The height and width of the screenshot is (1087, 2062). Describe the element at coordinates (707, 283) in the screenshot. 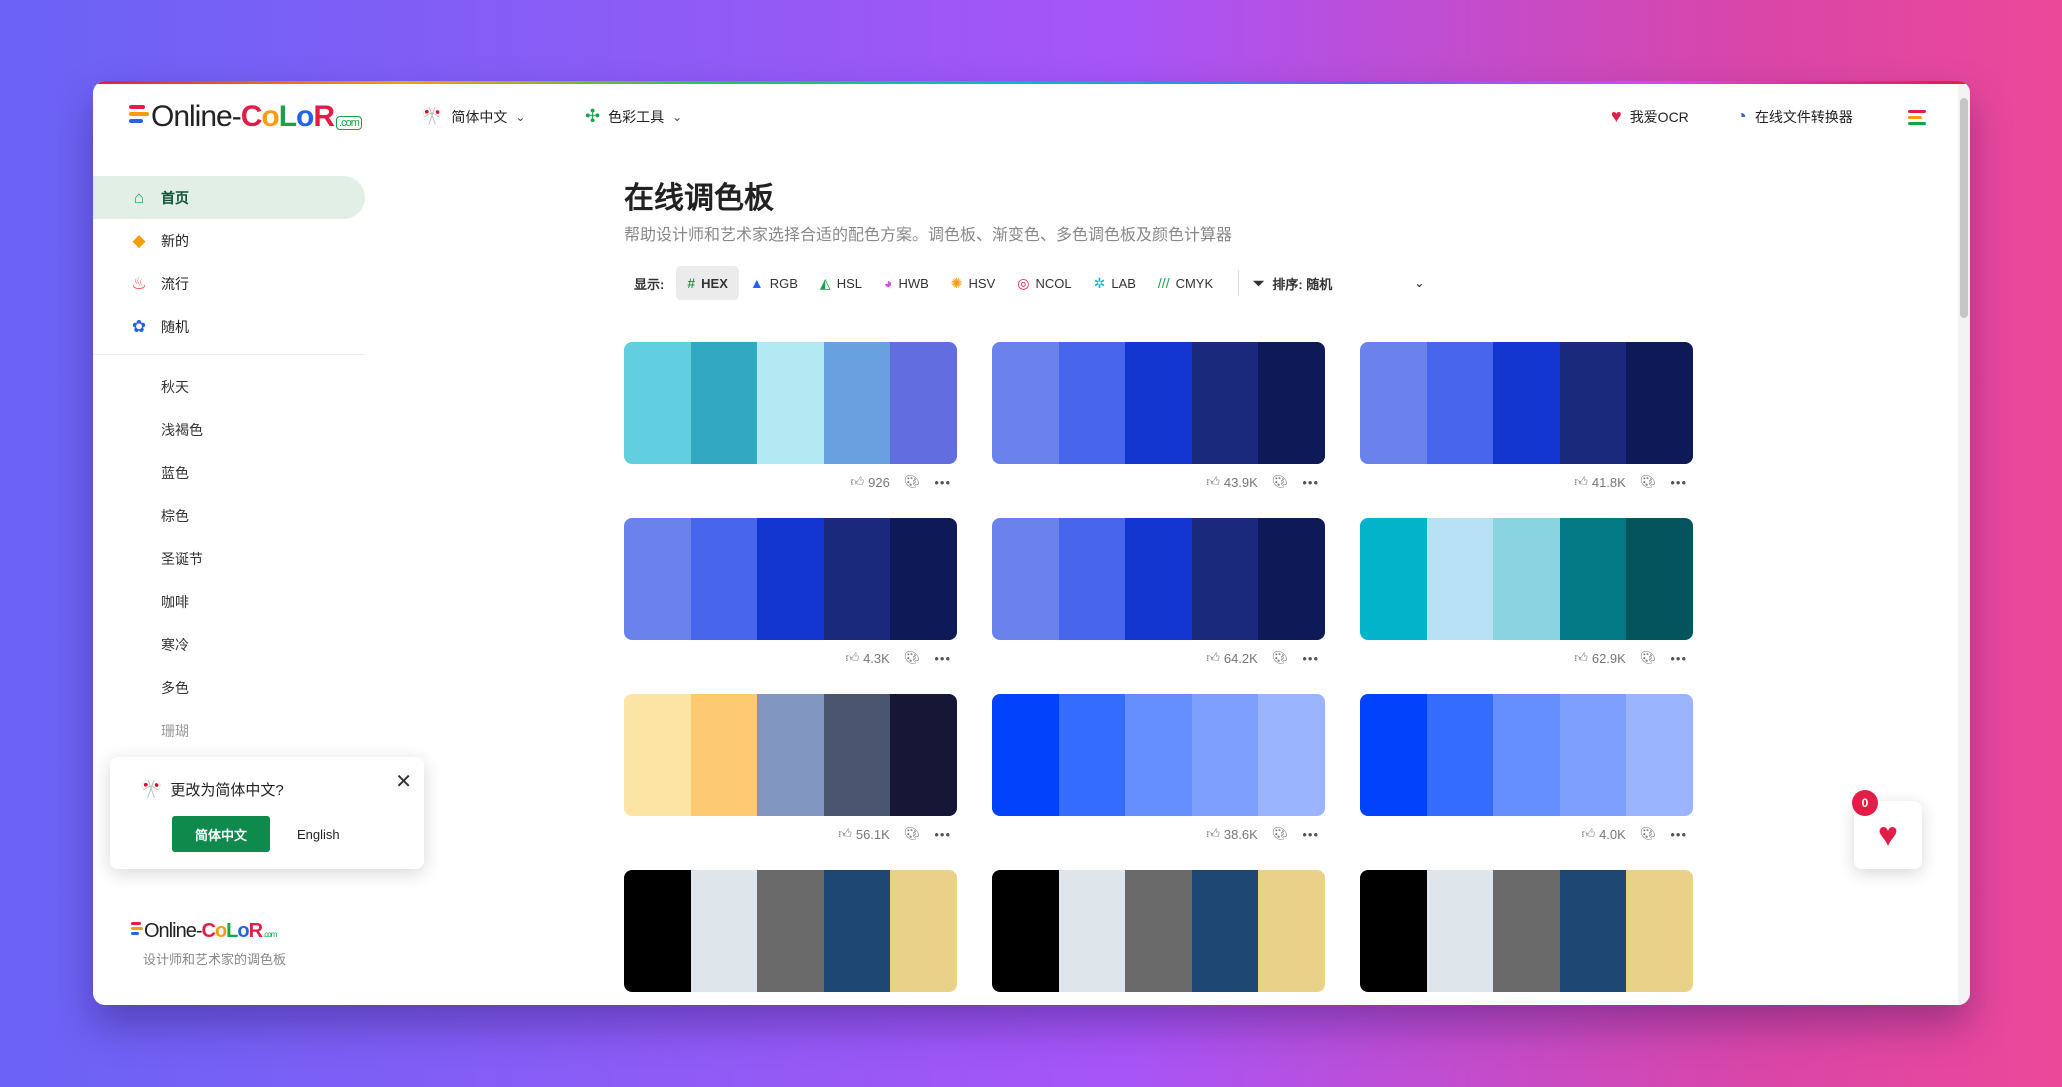

I see `format-hex: # HEX` at that location.